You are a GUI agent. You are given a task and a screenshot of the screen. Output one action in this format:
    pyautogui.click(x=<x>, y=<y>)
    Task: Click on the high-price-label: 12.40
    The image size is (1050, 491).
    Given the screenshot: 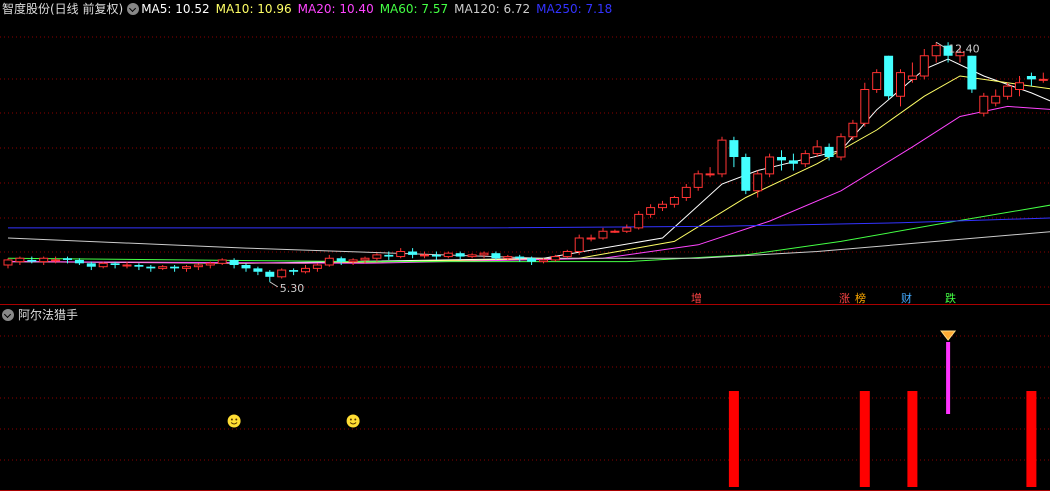 What is the action you would take?
    pyautogui.click(x=964, y=48)
    